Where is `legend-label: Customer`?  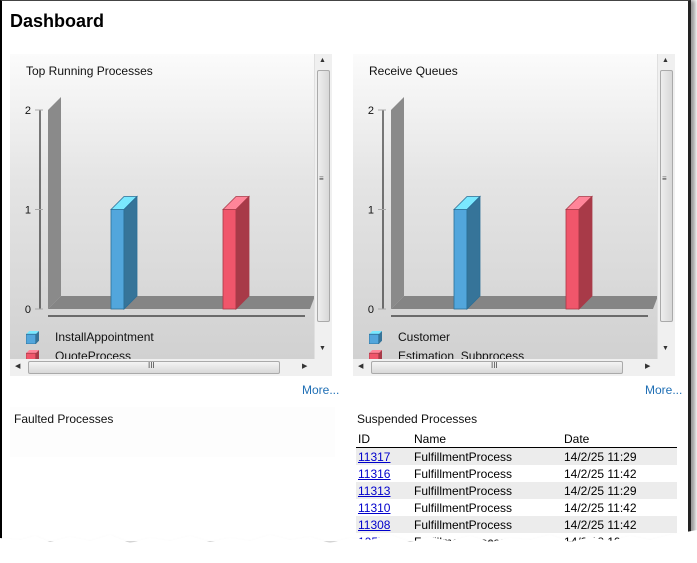 legend-label: Customer is located at coordinates (424, 337).